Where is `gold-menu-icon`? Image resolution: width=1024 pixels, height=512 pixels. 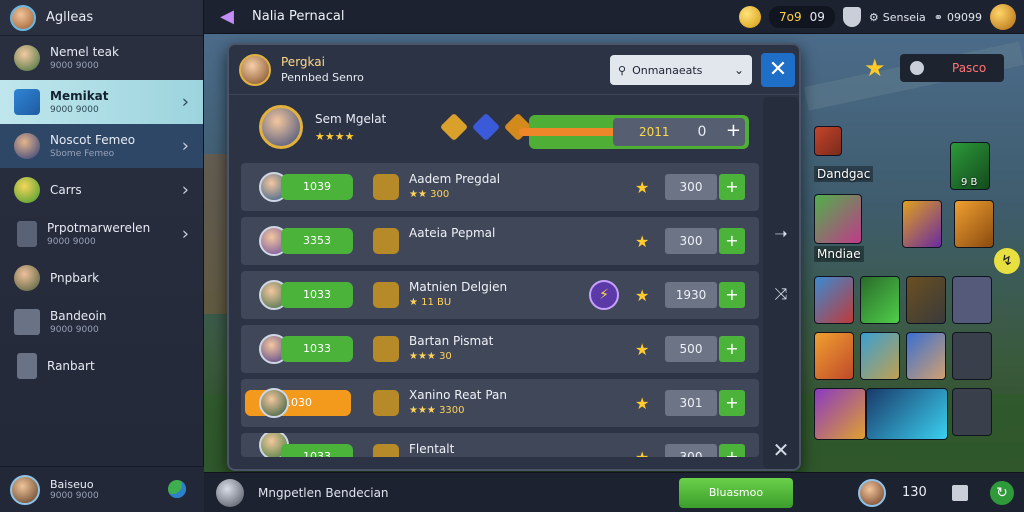 gold-menu-icon is located at coordinates (1003, 17).